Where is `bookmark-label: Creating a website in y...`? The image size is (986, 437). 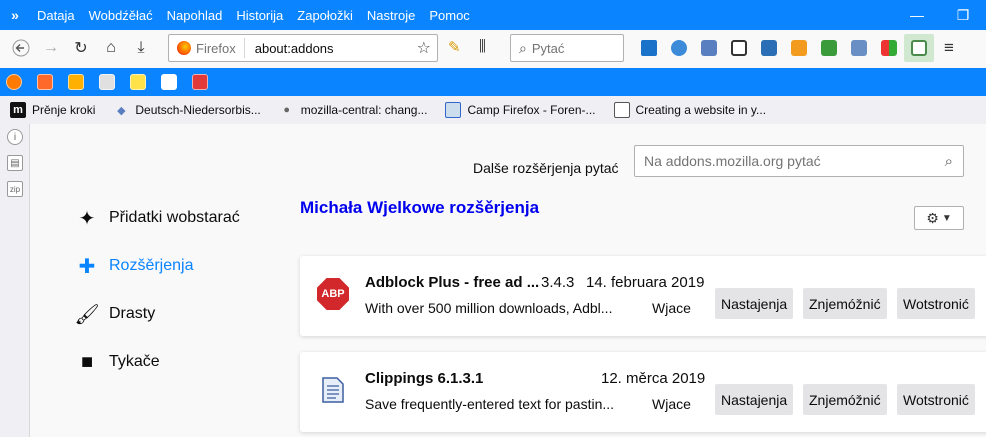 bookmark-label: Creating a website in y... is located at coordinates (701, 110).